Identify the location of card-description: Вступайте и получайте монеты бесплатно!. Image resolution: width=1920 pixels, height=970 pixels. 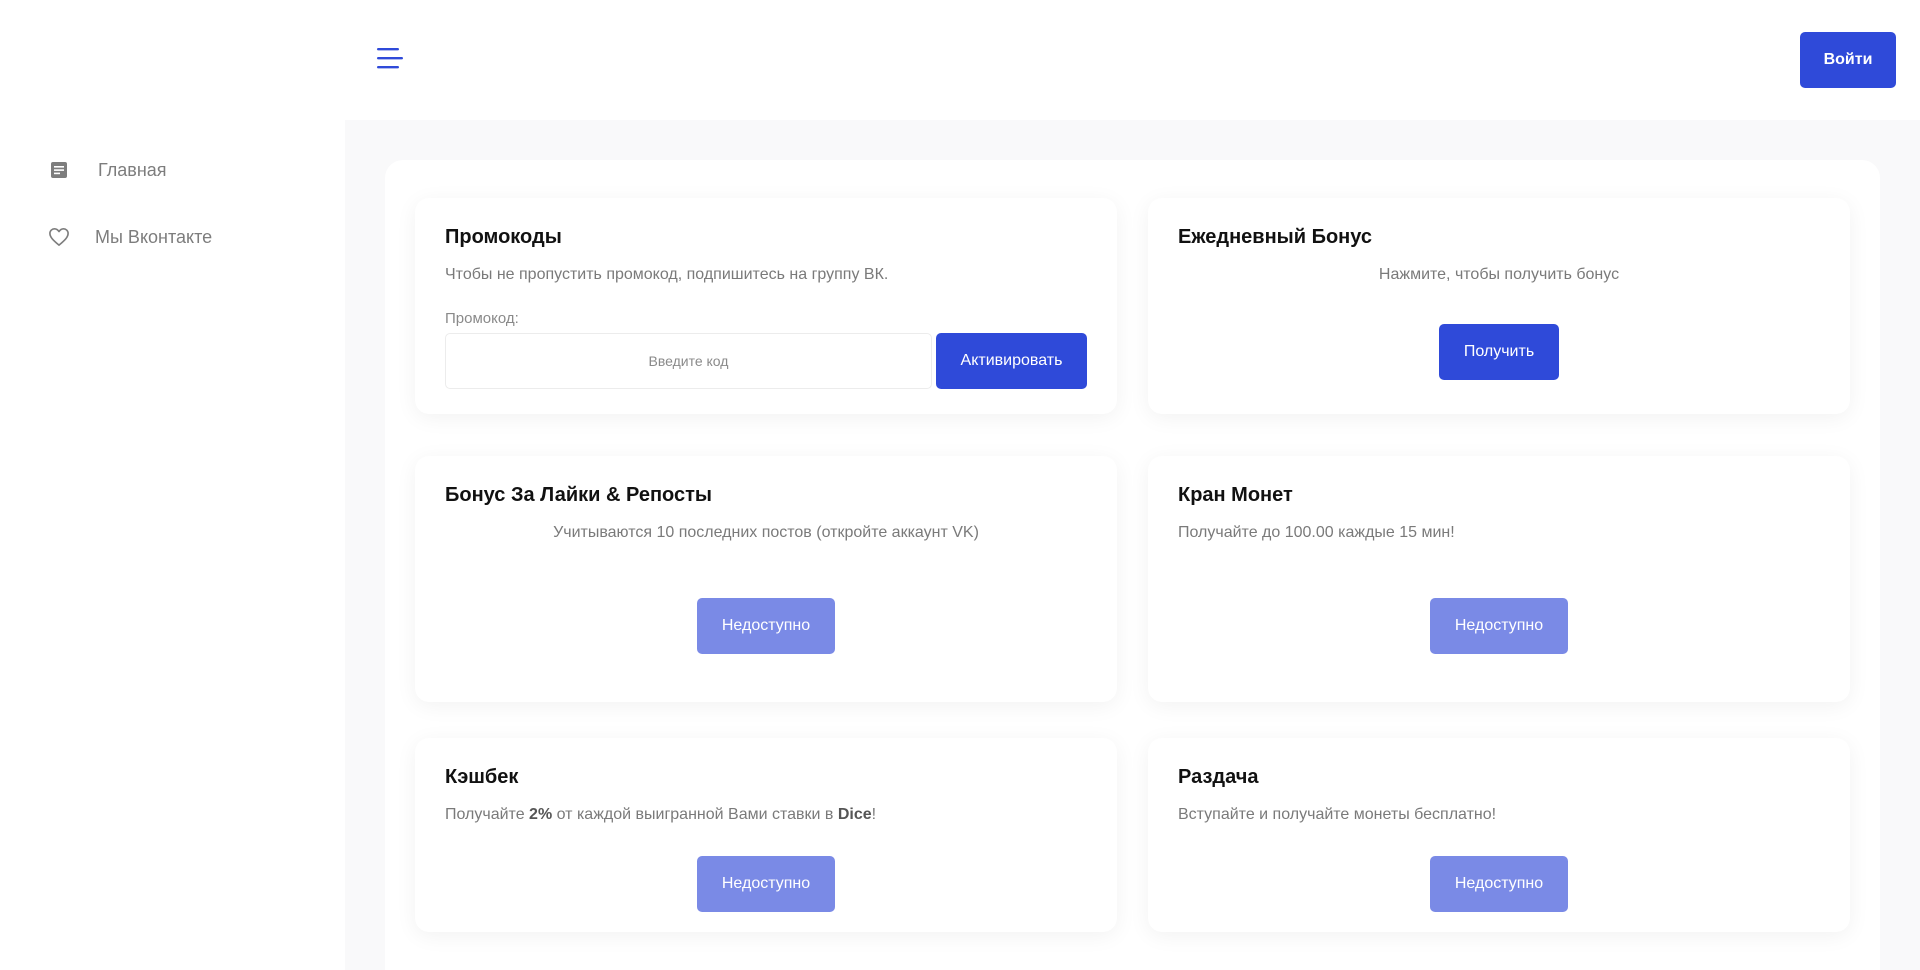
(1337, 814).